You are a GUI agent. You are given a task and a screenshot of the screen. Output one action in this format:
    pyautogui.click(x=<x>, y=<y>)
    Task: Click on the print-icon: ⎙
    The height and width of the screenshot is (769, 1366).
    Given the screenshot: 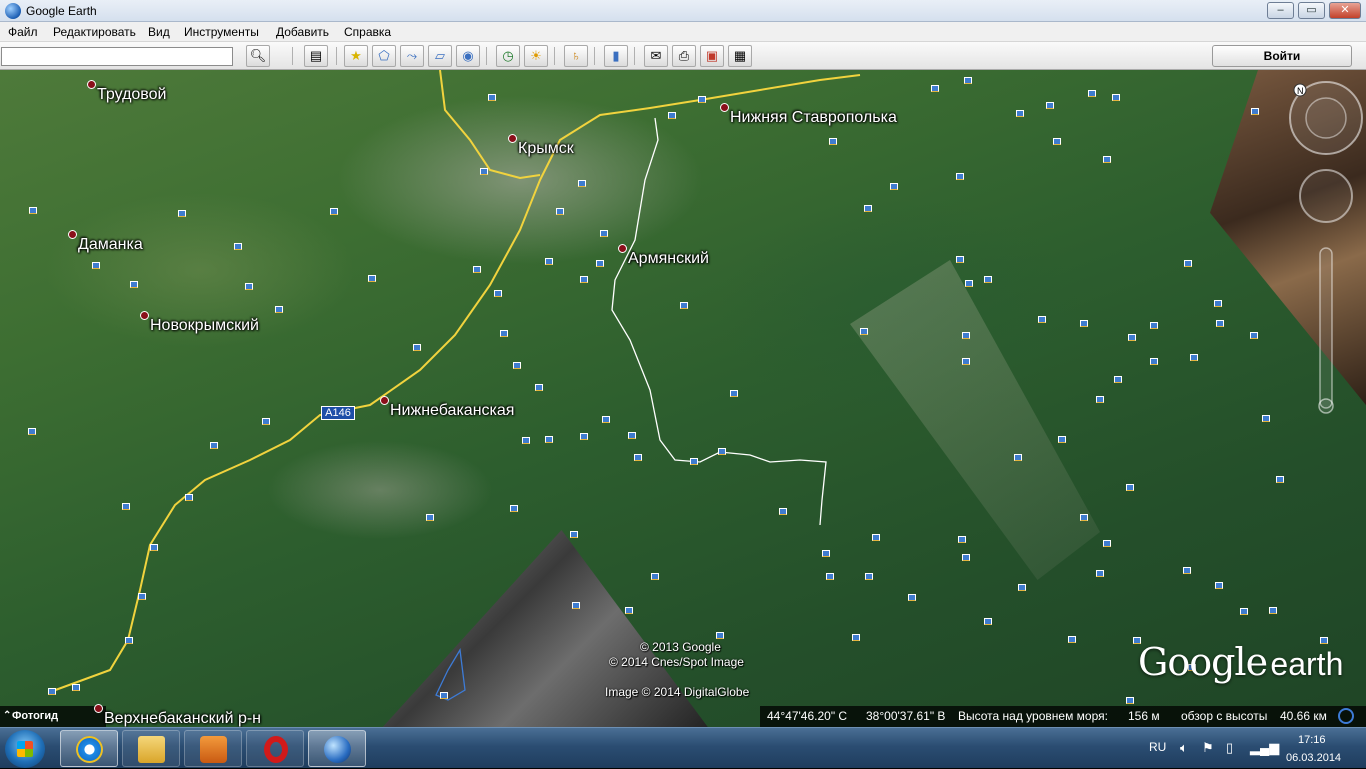 What is the action you would take?
    pyautogui.click(x=684, y=56)
    